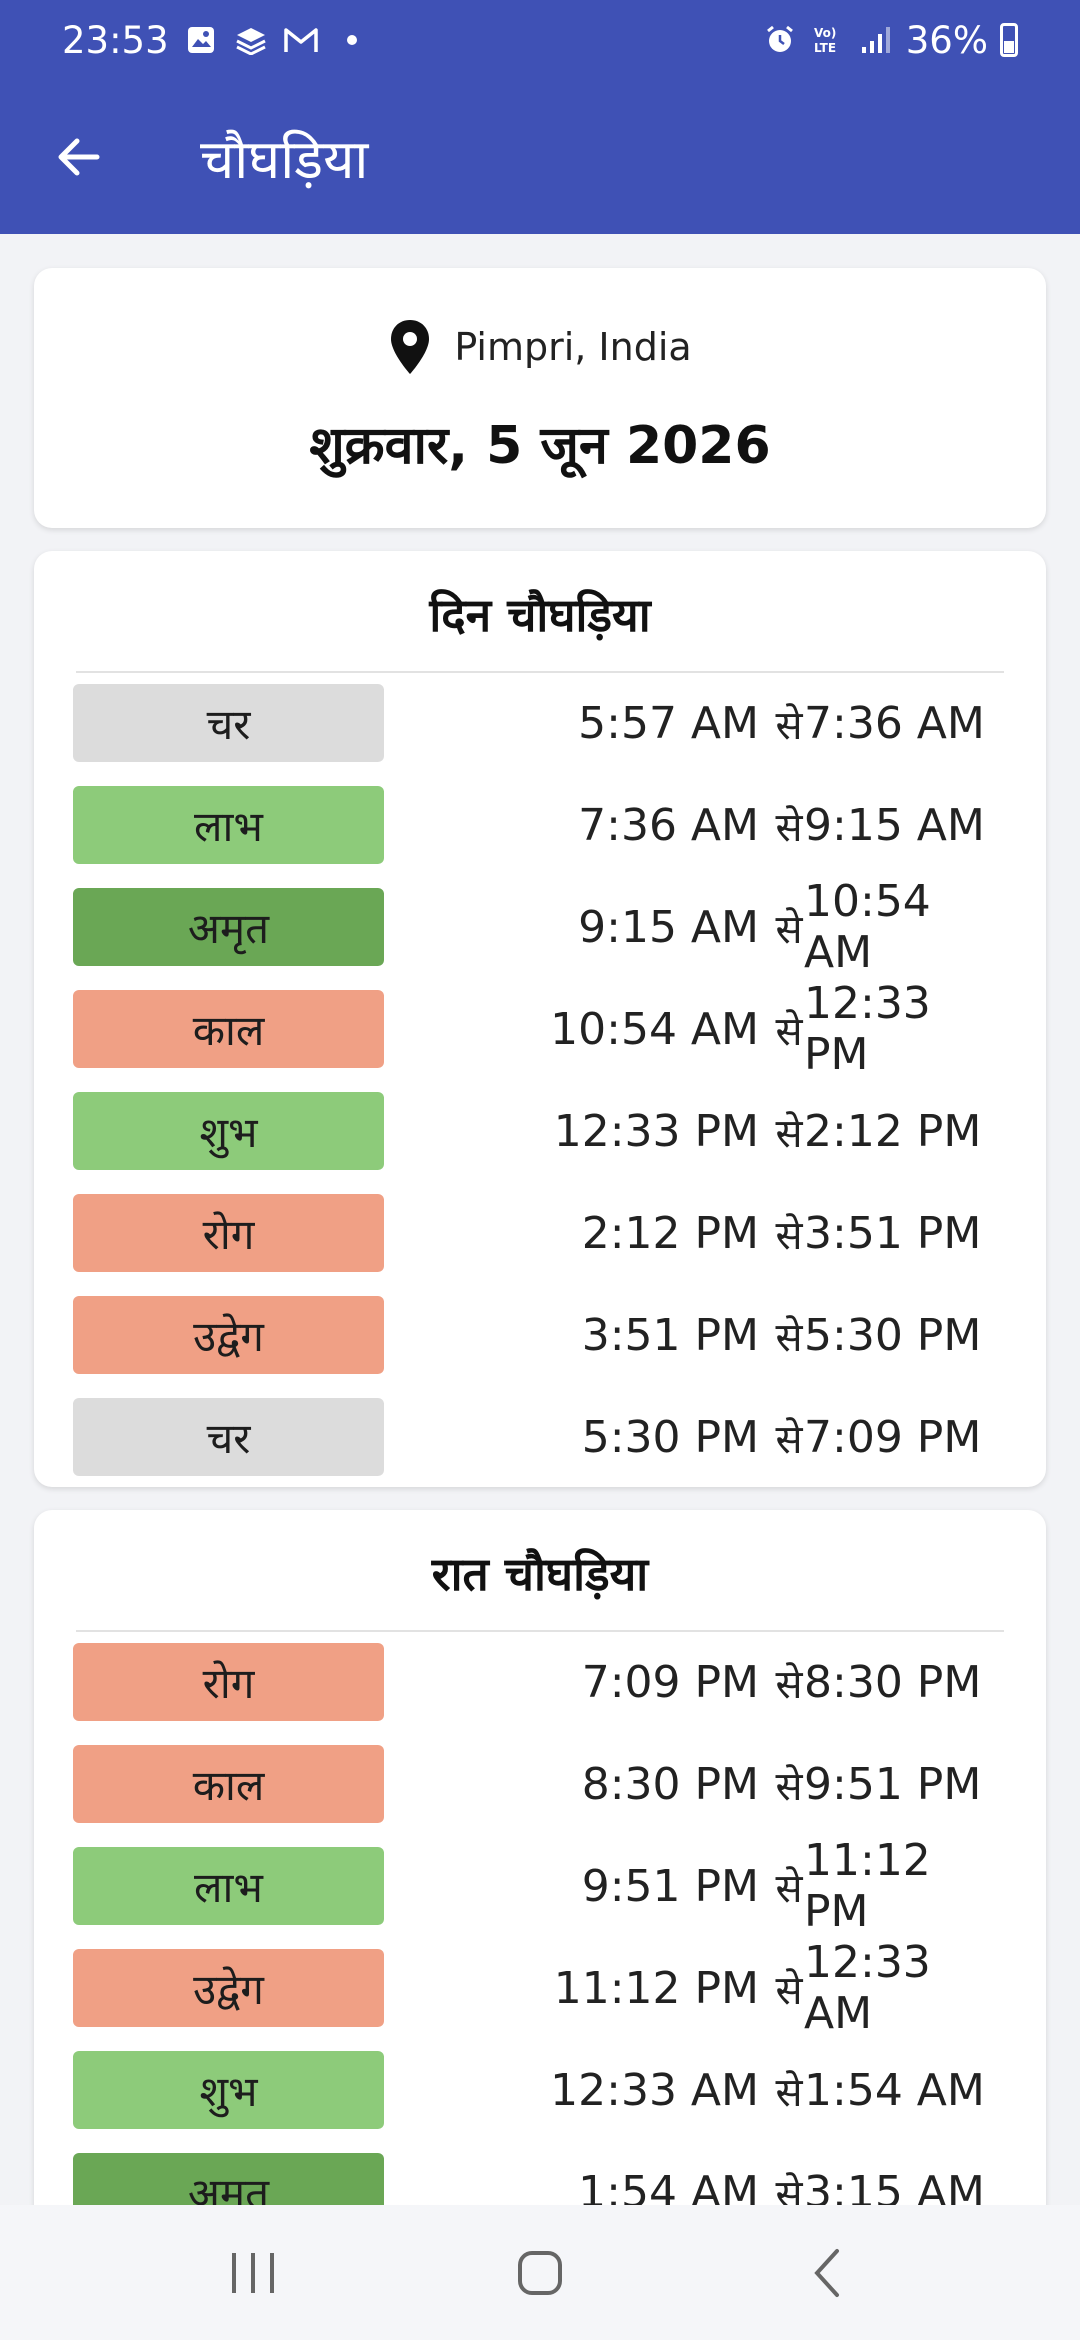 Image resolution: width=1080 pixels, height=2340 pixels. Describe the element at coordinates (540, 446) in the screenshot. I see `date-label: शुक्रवार, 5 जून 2026` at that location.